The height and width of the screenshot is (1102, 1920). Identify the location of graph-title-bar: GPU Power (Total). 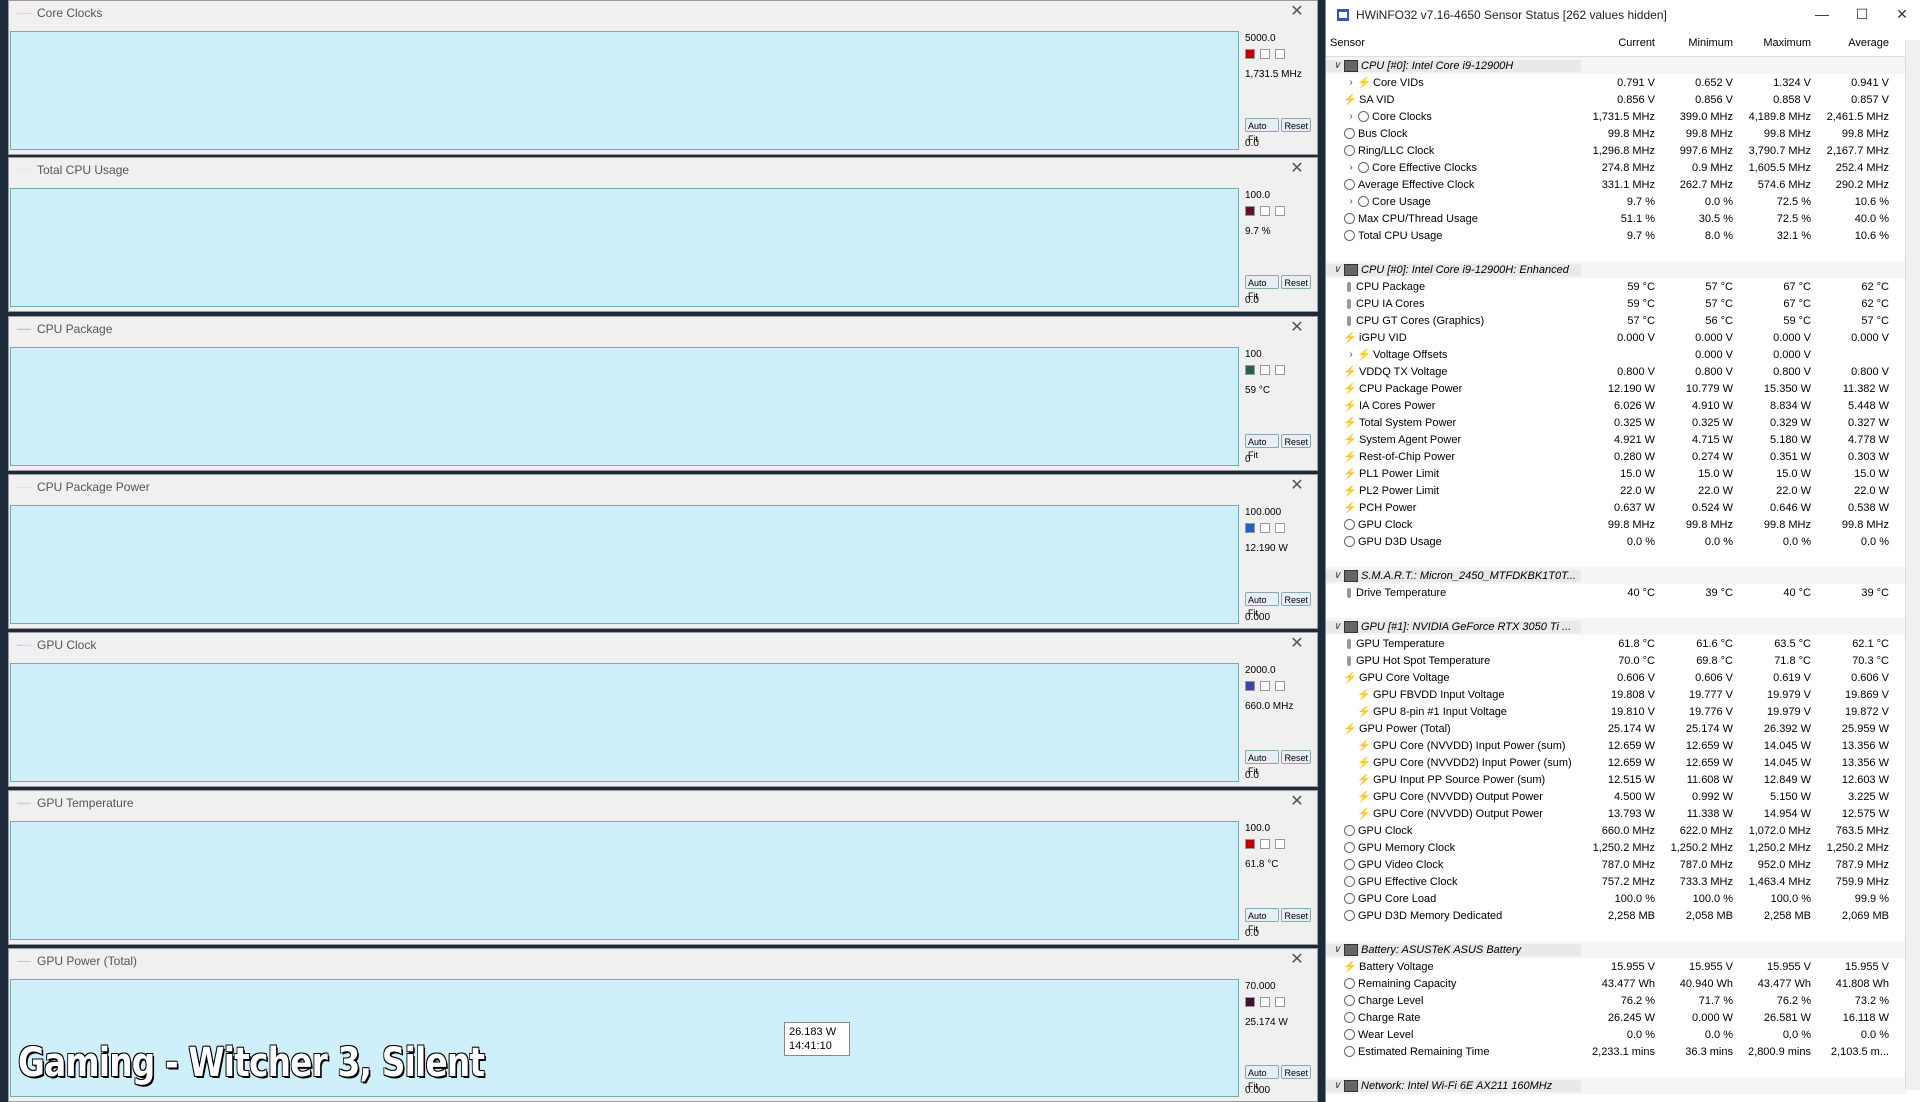
(663, 961).